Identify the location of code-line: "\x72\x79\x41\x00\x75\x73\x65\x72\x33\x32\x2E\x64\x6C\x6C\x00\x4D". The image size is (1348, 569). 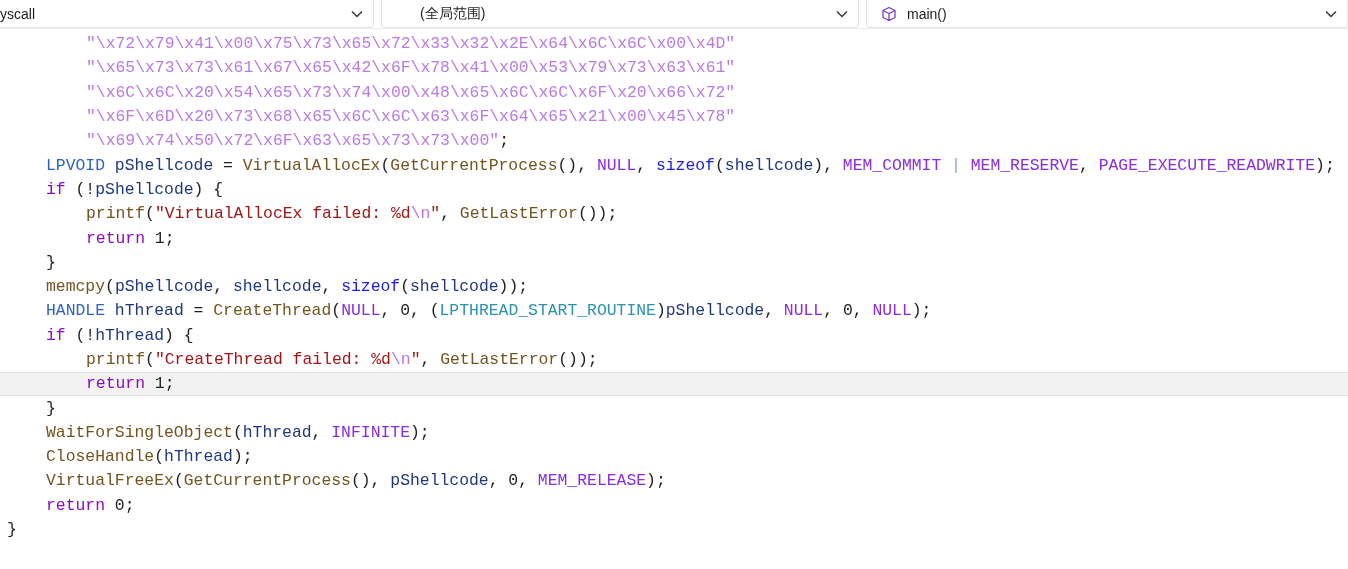
(411, 44).